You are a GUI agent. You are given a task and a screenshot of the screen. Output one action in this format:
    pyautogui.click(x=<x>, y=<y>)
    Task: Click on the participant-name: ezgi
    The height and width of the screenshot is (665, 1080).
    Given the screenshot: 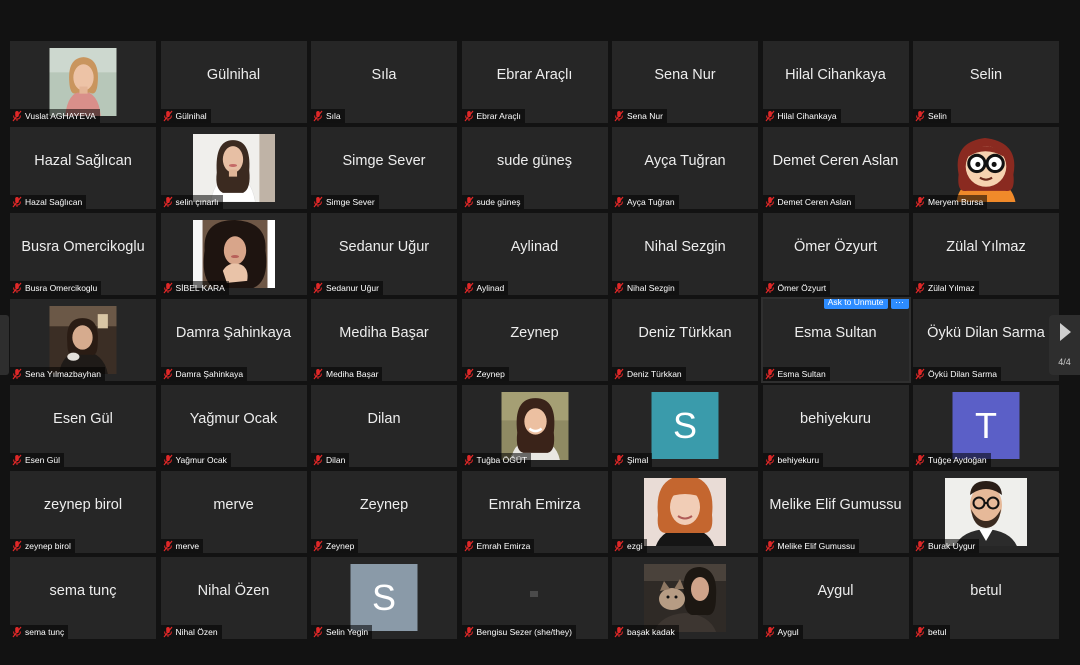 What is the action you would take?
    pyautogui.click(x=635, y=546)
    